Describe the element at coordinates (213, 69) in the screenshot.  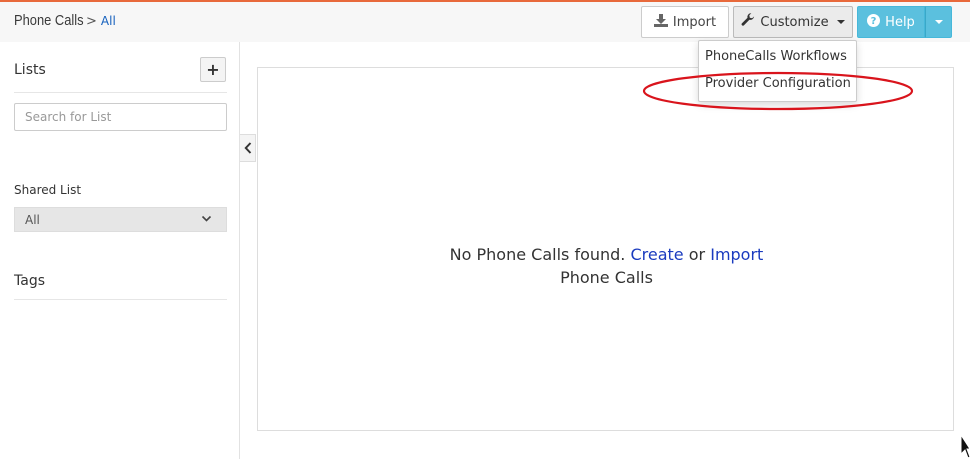
I see `add-list-button: +` at that location.